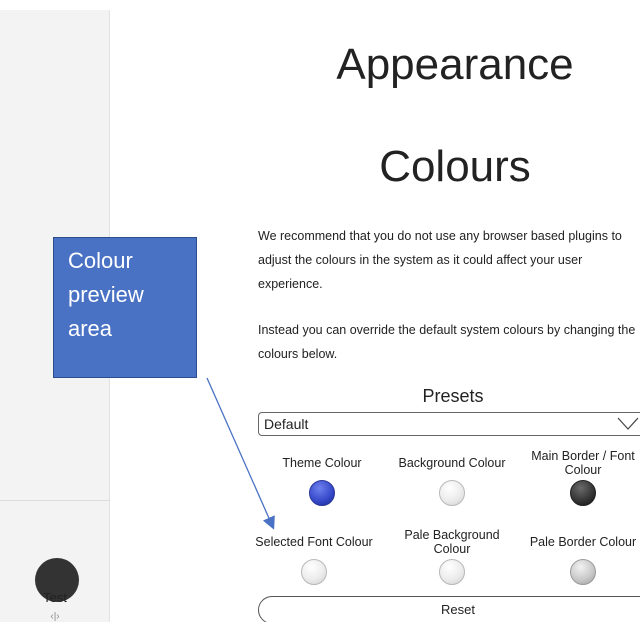  I want to click on swatch-selected-font-colour: Selected Font Colour, so click(314, 556).